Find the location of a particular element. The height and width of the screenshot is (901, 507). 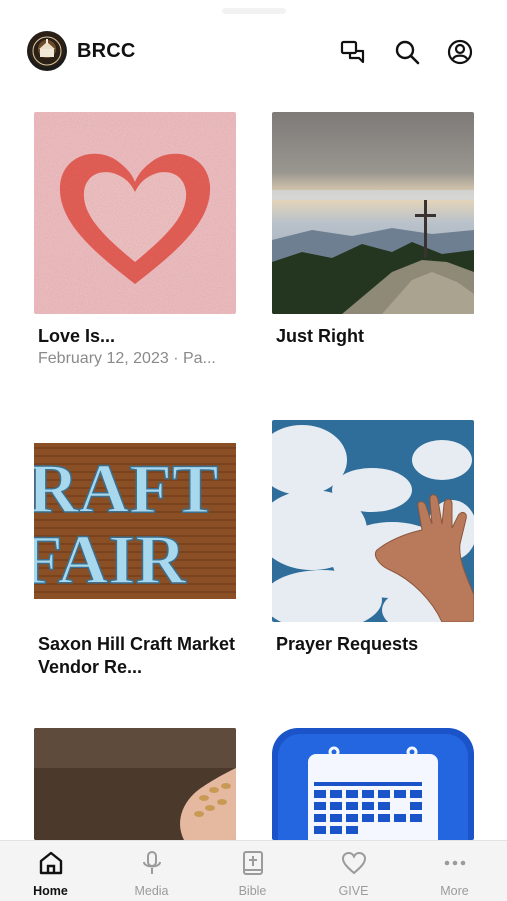

chat-icon is located at coordinates (353, 52).